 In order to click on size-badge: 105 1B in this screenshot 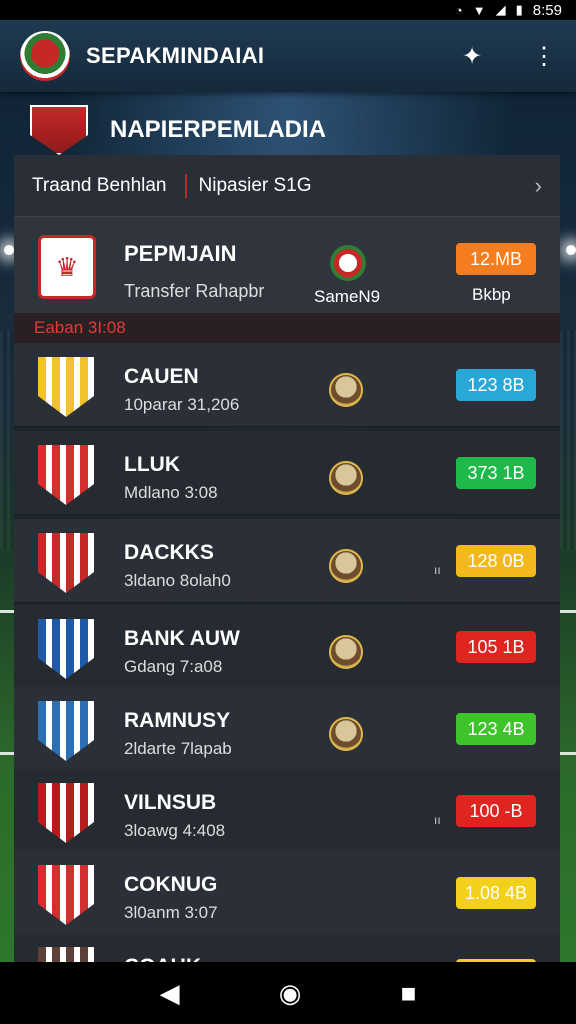, I will do `click(496, 647)`.